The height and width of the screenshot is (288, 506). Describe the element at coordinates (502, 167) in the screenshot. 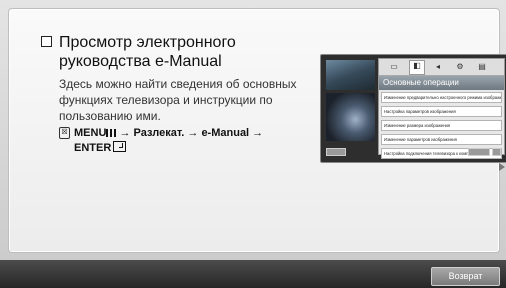

I see `next-page-arrow-icon` at that location.